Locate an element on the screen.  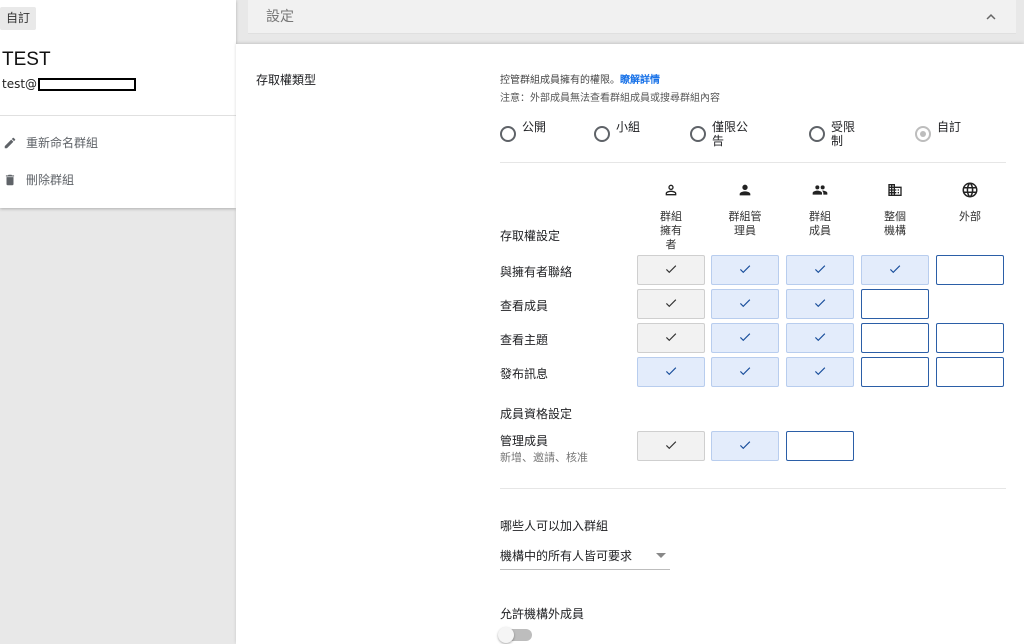
radio-team: 小組 is located at coordinates (618, 131).